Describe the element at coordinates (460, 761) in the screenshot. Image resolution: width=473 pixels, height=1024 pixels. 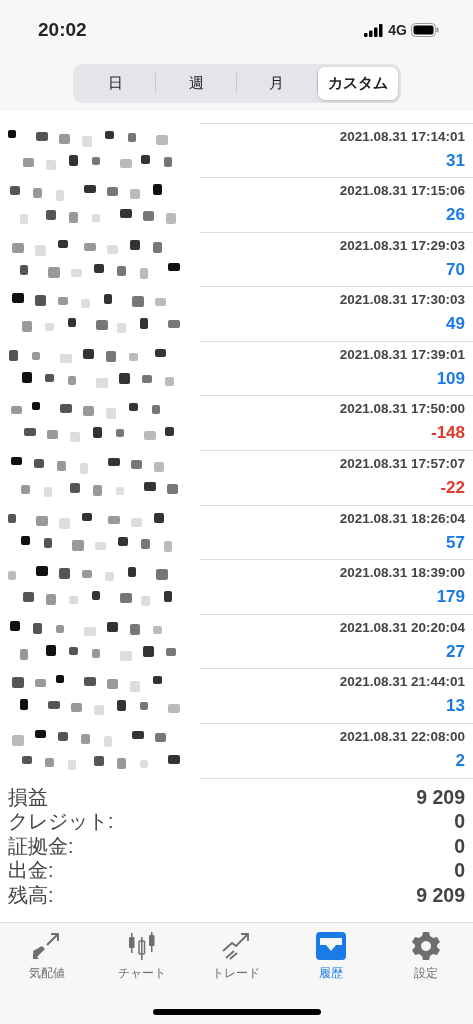
I see `deal-profit: 2` at that location.